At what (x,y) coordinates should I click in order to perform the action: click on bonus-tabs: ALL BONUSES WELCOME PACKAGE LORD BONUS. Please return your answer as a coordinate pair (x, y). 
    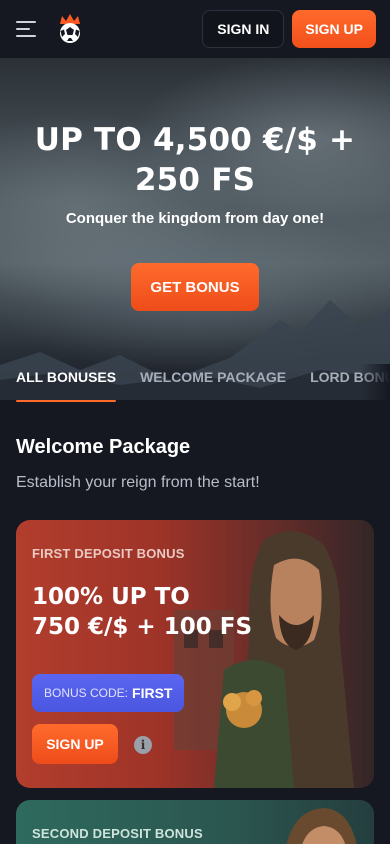
    Looking at the image, I should click on (195, 383).